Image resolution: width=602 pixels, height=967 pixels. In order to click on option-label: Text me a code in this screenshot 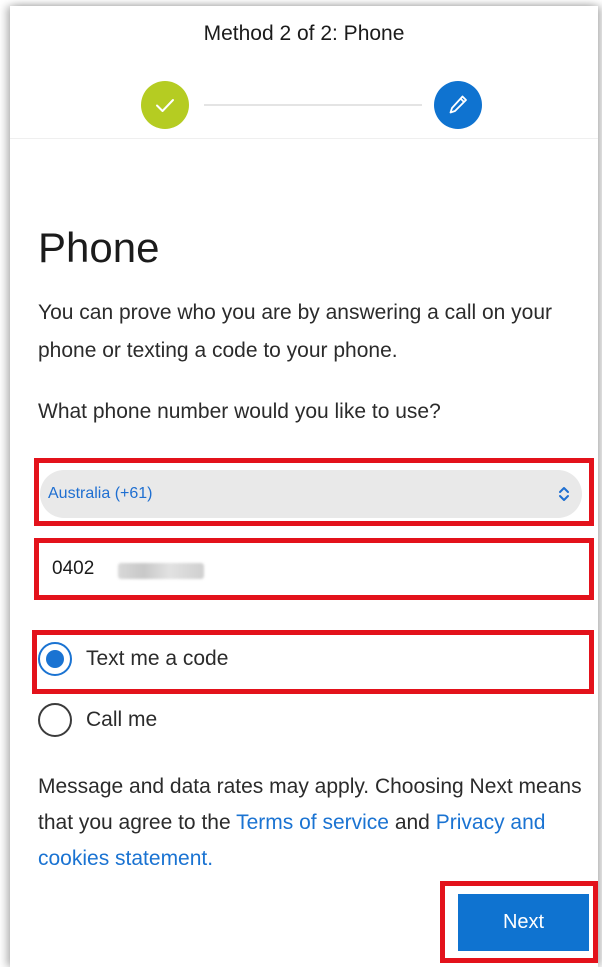, I will do `click(157, 658)`.